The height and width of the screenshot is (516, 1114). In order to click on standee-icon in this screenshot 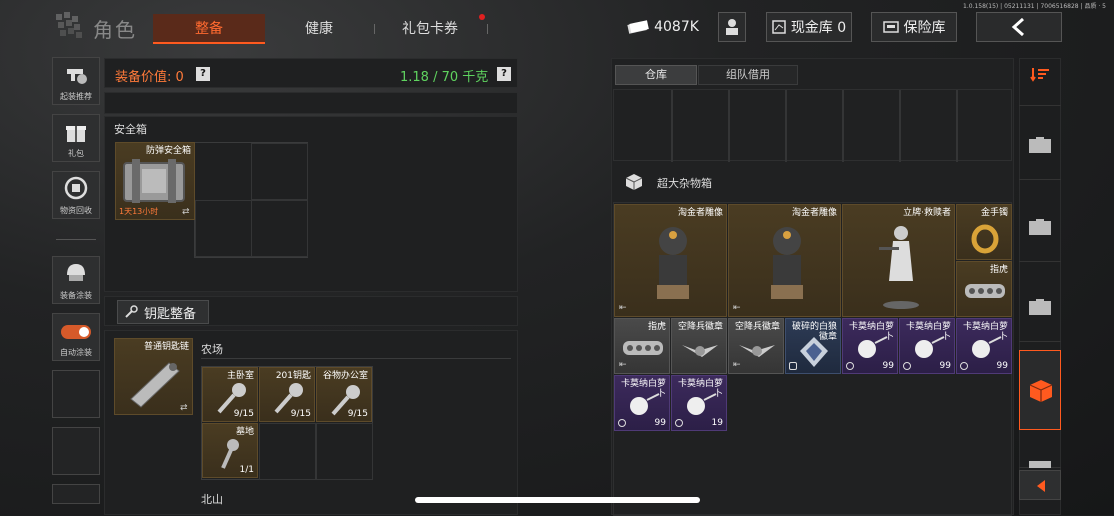, I will do `click(899, 267)`.